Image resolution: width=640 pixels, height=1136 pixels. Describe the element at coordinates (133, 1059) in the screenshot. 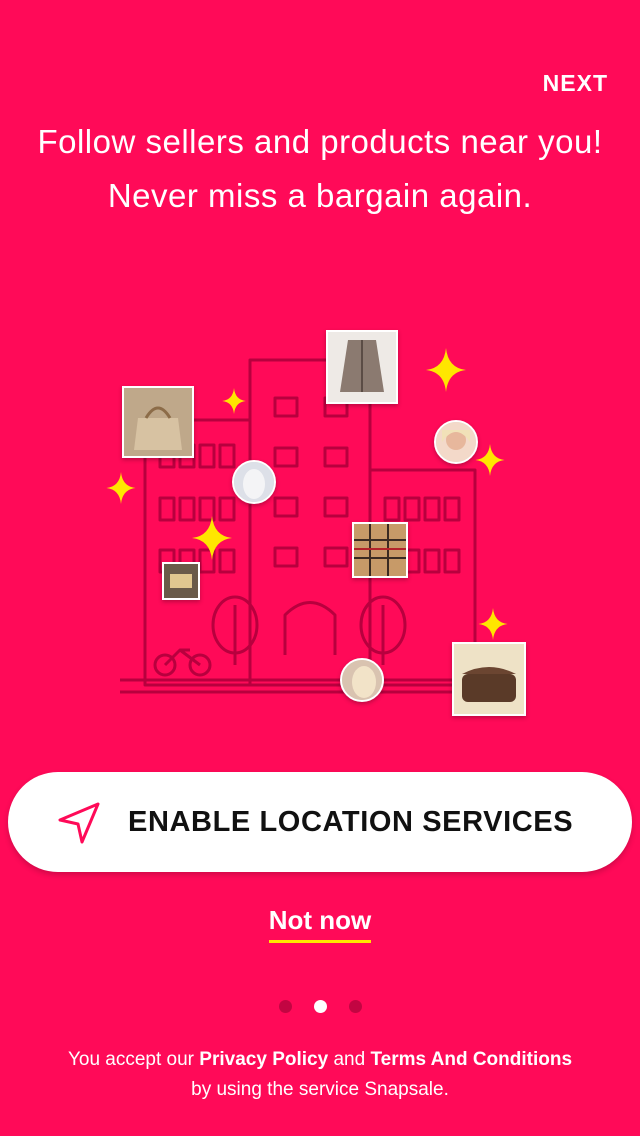

I see `legal-prefix: You accept our` at that location.